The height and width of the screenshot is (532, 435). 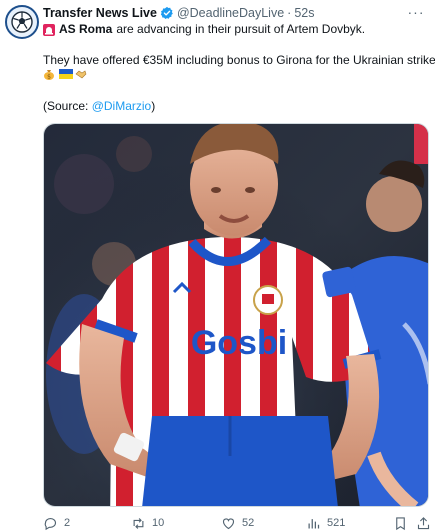 I want to click on share-button, so click(x=423, y=523).